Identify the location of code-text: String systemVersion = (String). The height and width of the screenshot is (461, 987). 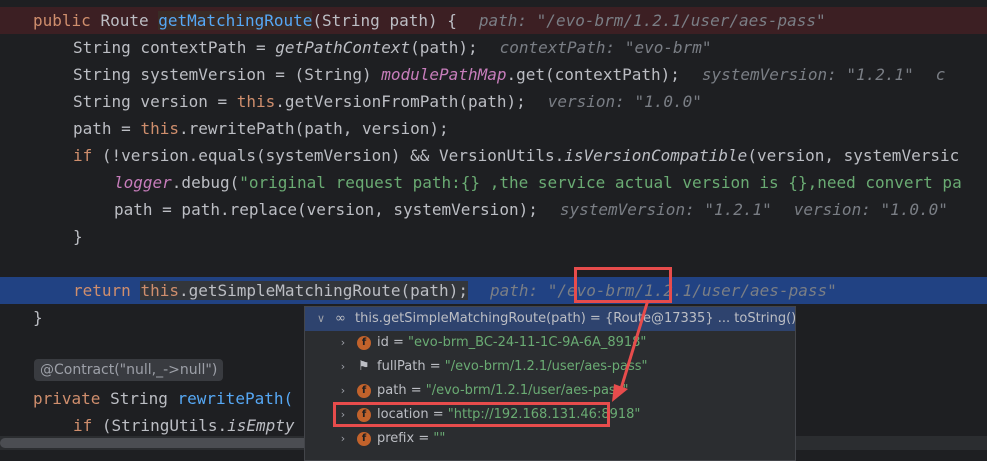
(227, 74).